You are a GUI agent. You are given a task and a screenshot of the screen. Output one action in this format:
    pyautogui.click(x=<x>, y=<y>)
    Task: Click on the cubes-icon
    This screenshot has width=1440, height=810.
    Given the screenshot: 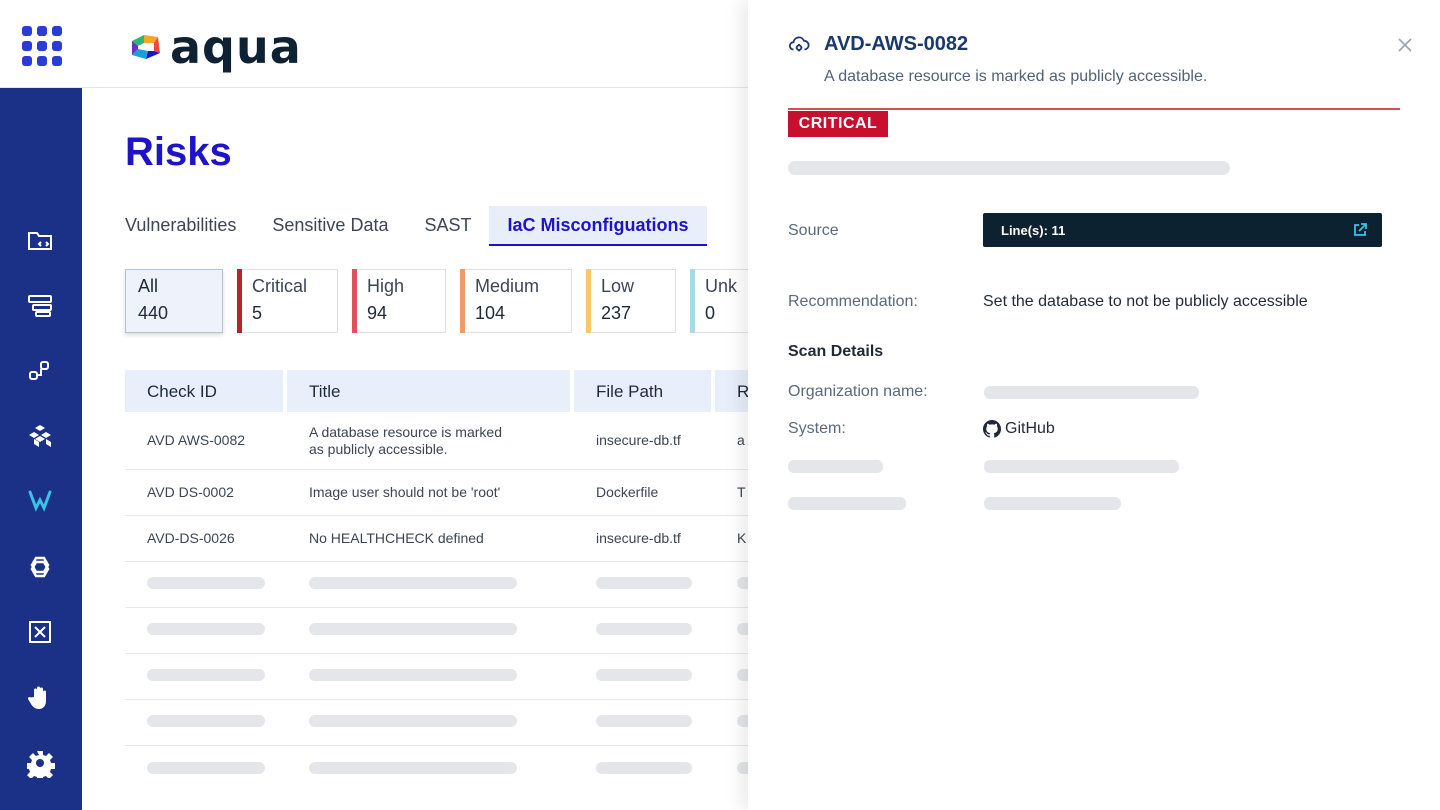 What is the action you would take?
    pyautogui.click(x=40, y=436)
    